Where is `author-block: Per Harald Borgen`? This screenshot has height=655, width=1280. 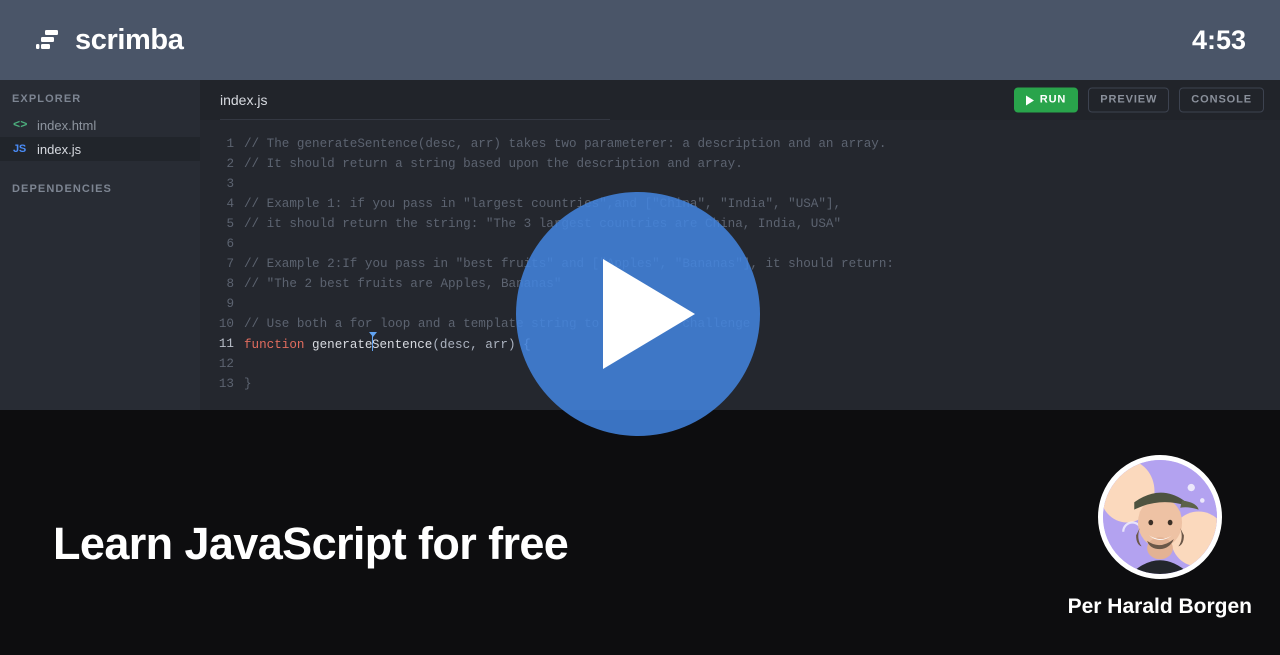 author-block: Per Harald Borgen is located at coordinates (1160, 537).